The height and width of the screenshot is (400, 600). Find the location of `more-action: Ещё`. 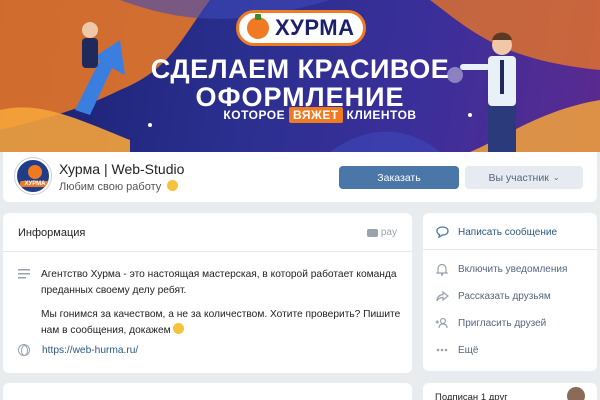

more-action: Ещё is located at coordinates (456, 350).